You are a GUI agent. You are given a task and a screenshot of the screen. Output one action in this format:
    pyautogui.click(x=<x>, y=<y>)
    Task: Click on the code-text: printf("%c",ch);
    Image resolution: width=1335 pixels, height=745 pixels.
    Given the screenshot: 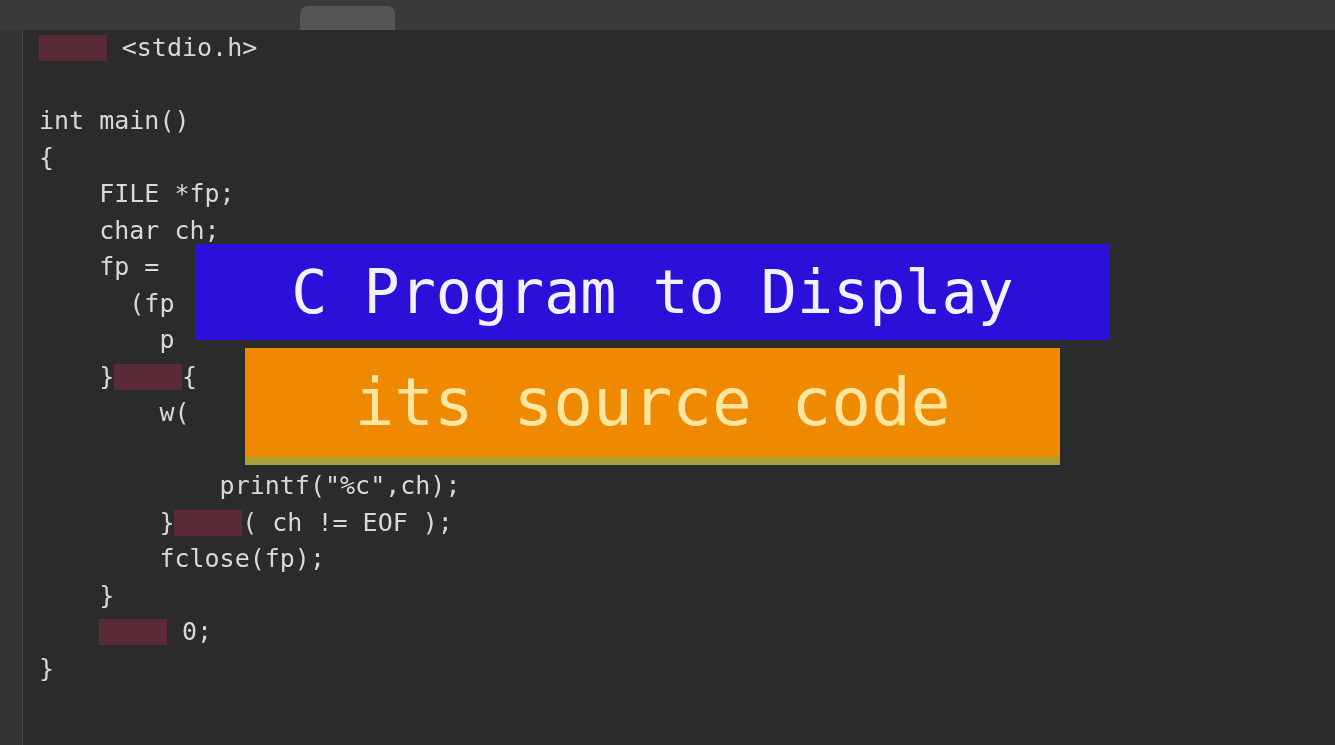 What is the action you would take?
    pyautogui.click(x=339, y=486)
    